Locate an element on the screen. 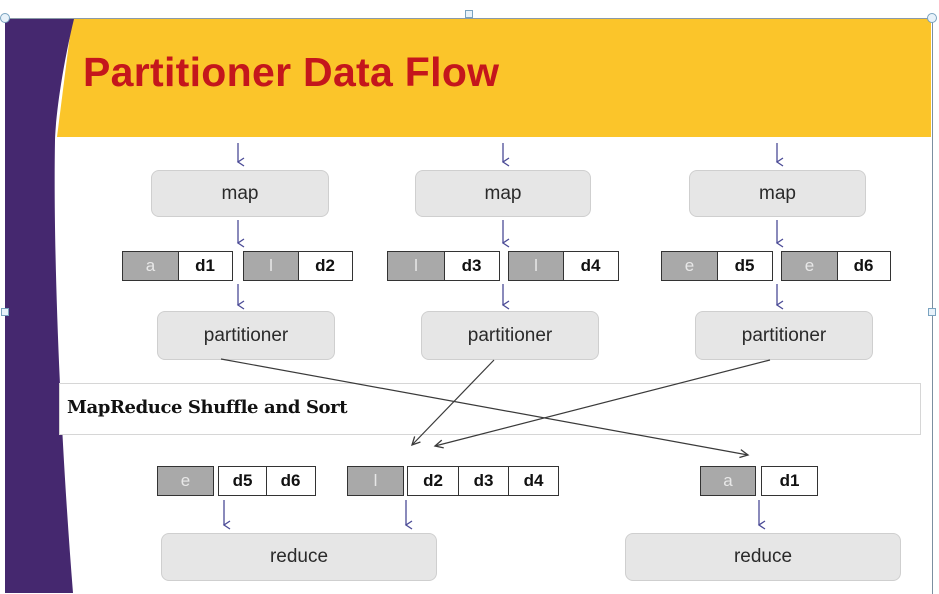 This screenshot has width=939, height=594. resize-handle-middle-left is located at coordinates (5, 312).